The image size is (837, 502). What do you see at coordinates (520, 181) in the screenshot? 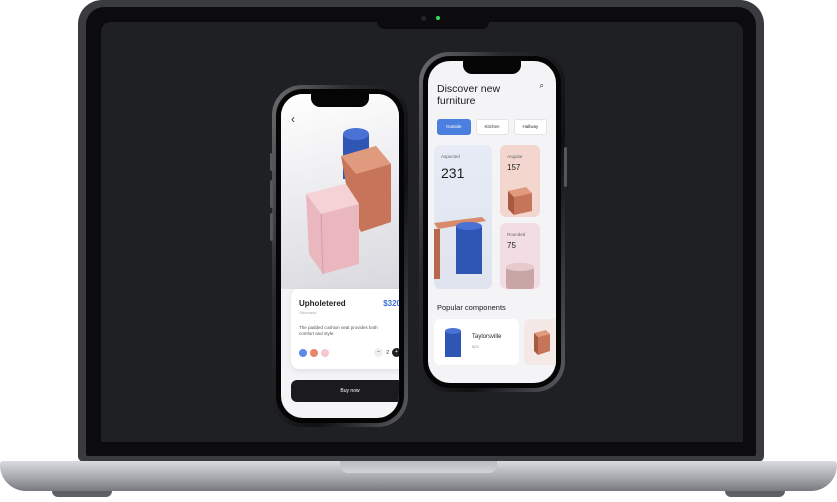
I see `category-tile-angular: Angular 157` at bounding box center [520, 181].